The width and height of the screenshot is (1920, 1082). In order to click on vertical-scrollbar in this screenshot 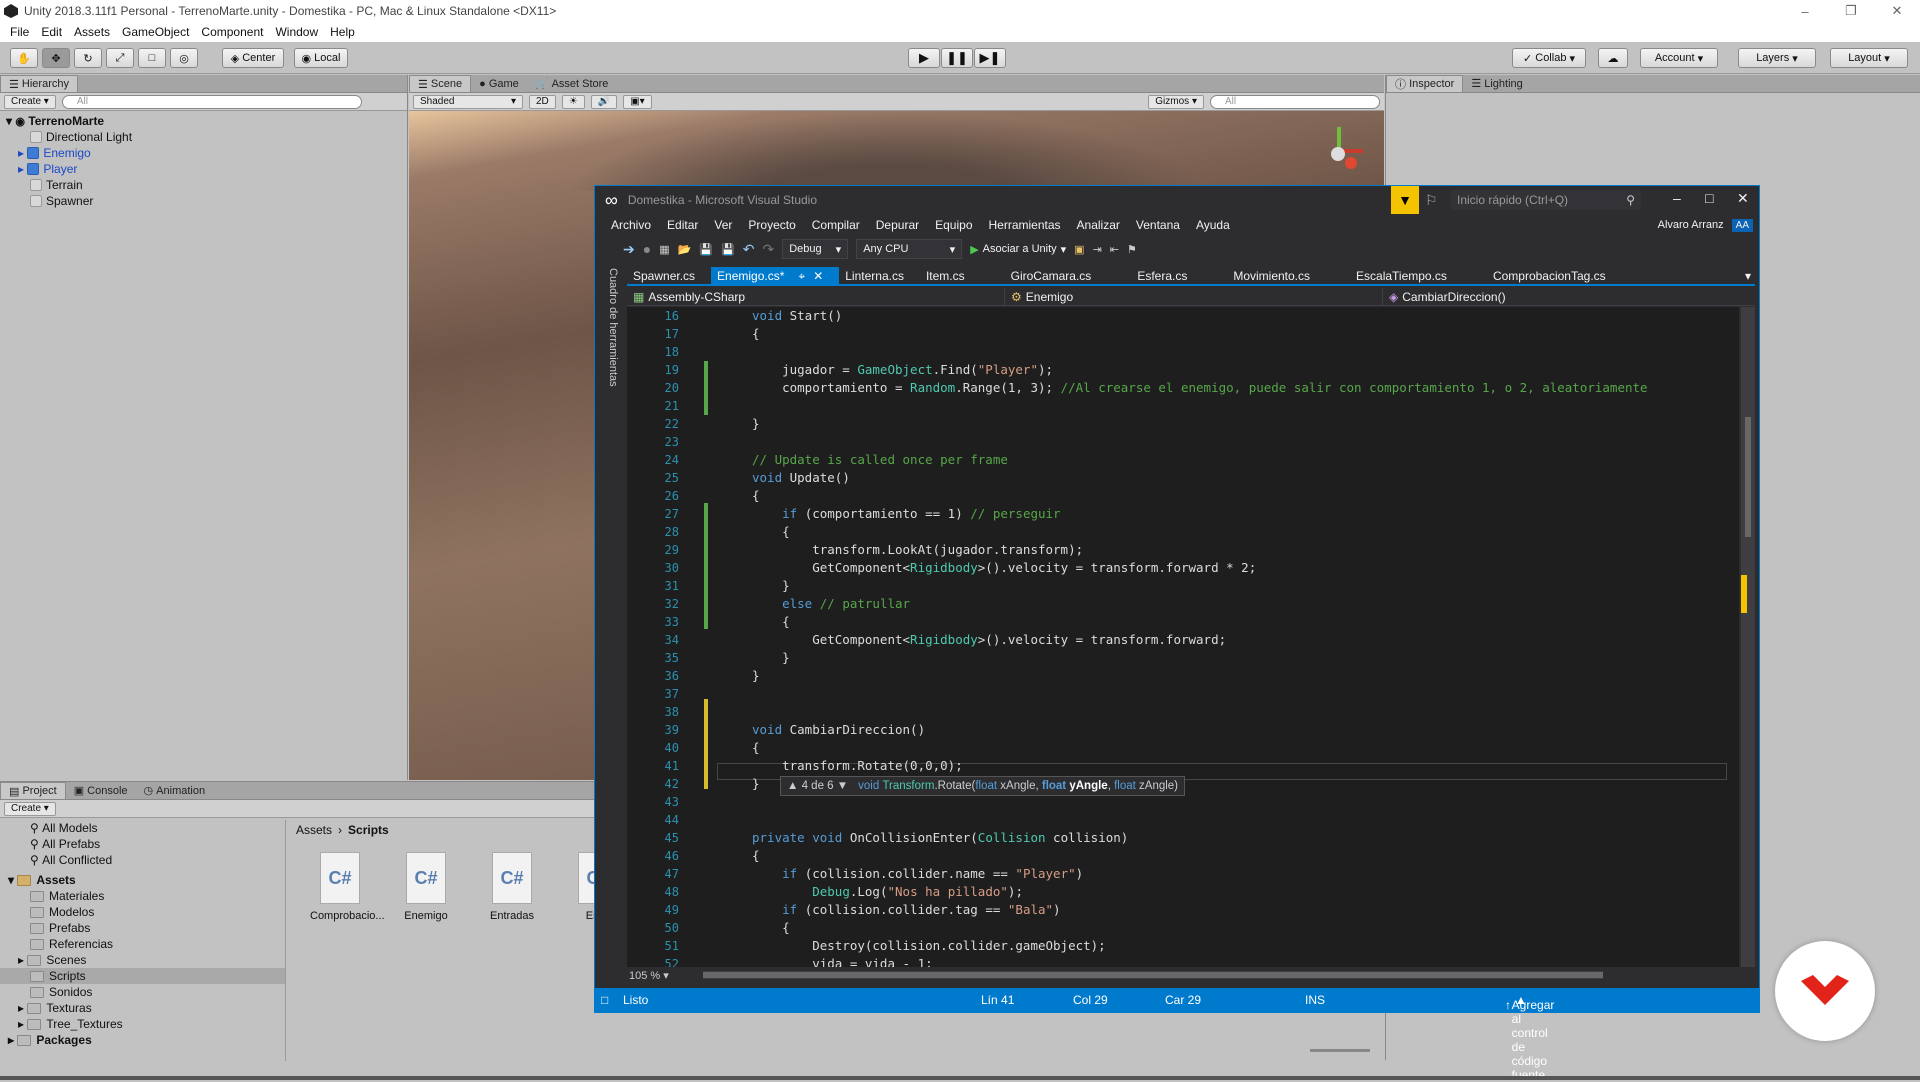, I will do `click(1748, 637)`.